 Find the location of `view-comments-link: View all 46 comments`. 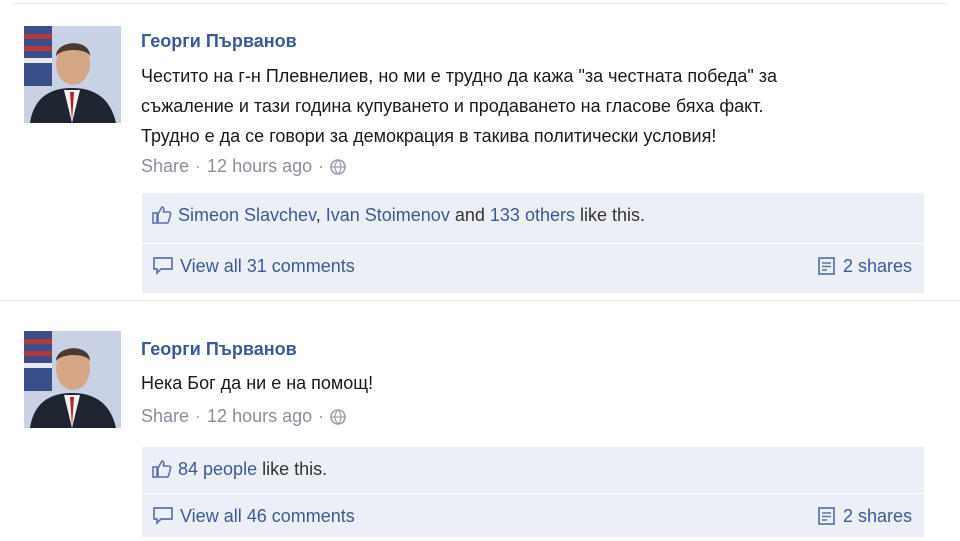

view-comments-link: View all 46 comments is located at coordinates (267, 516).